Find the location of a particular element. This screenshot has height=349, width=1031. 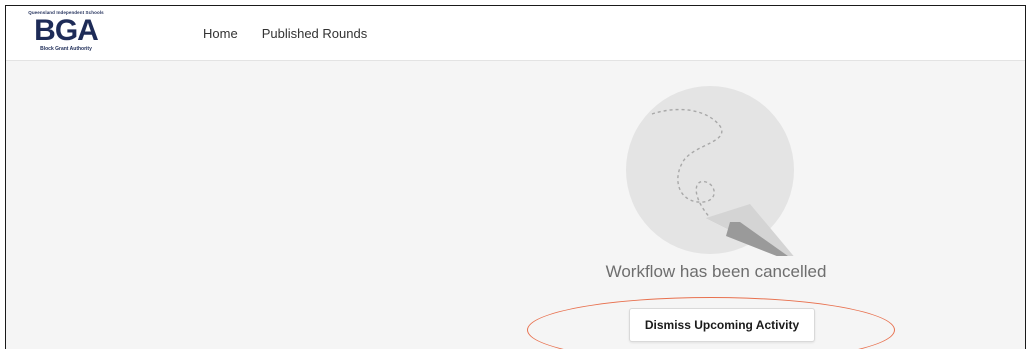

nav-published-rounds-link: Published Rounds is located at coordinates (315, 33).